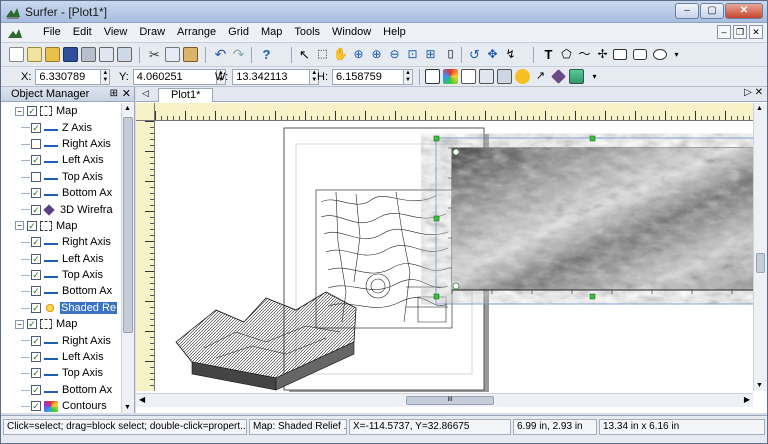  I want to click on width-field: 13.342113, so click(271, 77).